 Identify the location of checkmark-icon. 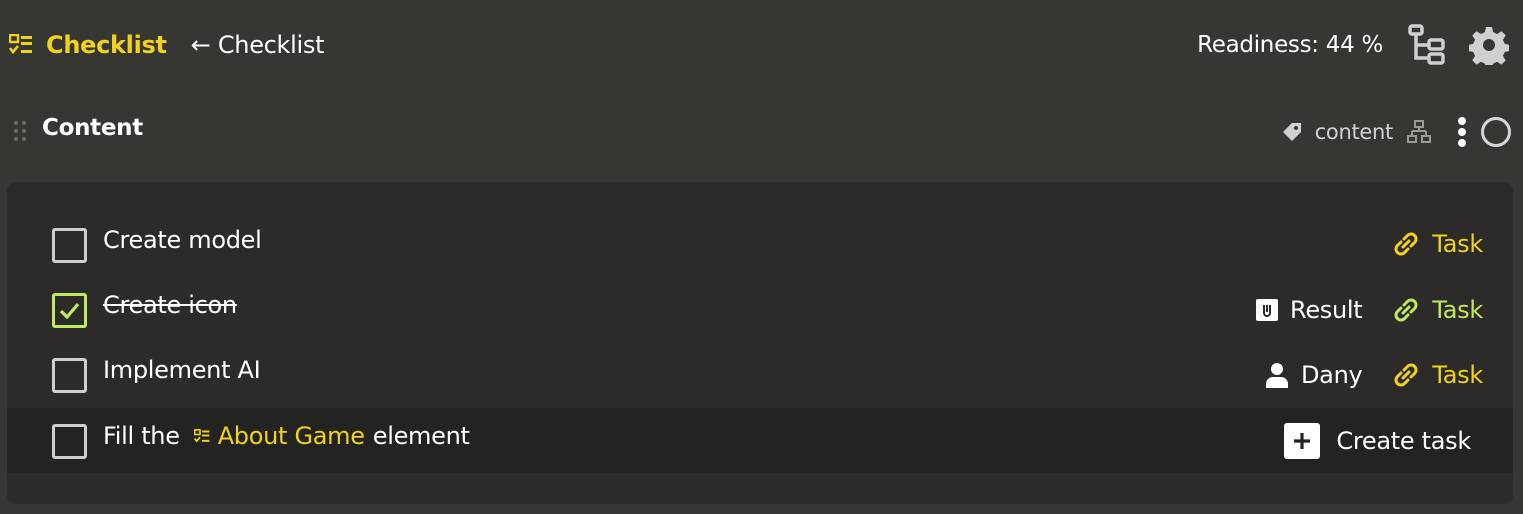
(69, 311).